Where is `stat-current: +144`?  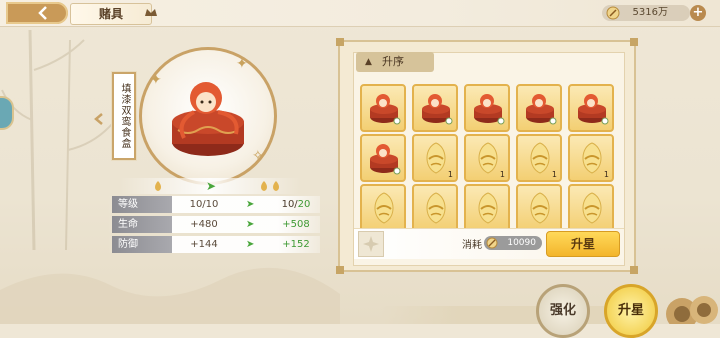
stat-current: +144 is located at coordinates (204, 244).